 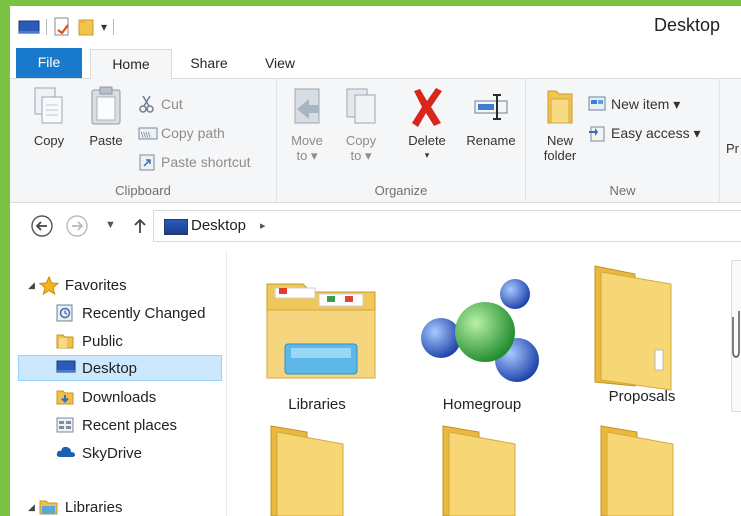 What do you see at coordinates (656, 132) in the screenshot?
I see `easy-access-label: Easy access ▾` at bounding box center [656, 132].